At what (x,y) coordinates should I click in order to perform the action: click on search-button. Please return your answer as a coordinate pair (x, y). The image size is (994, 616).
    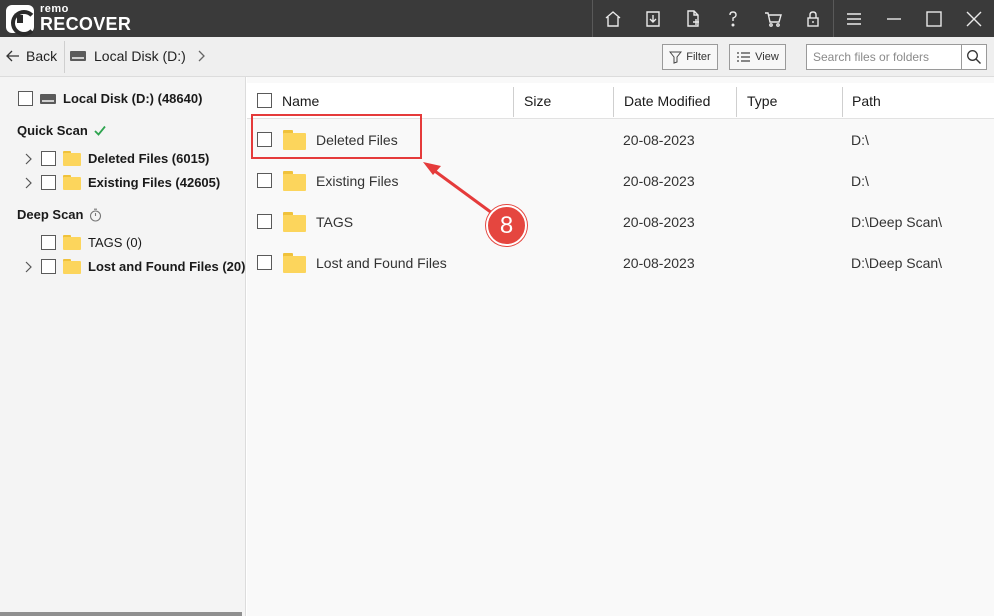
    Looking at the image, I should click on (973, 57).